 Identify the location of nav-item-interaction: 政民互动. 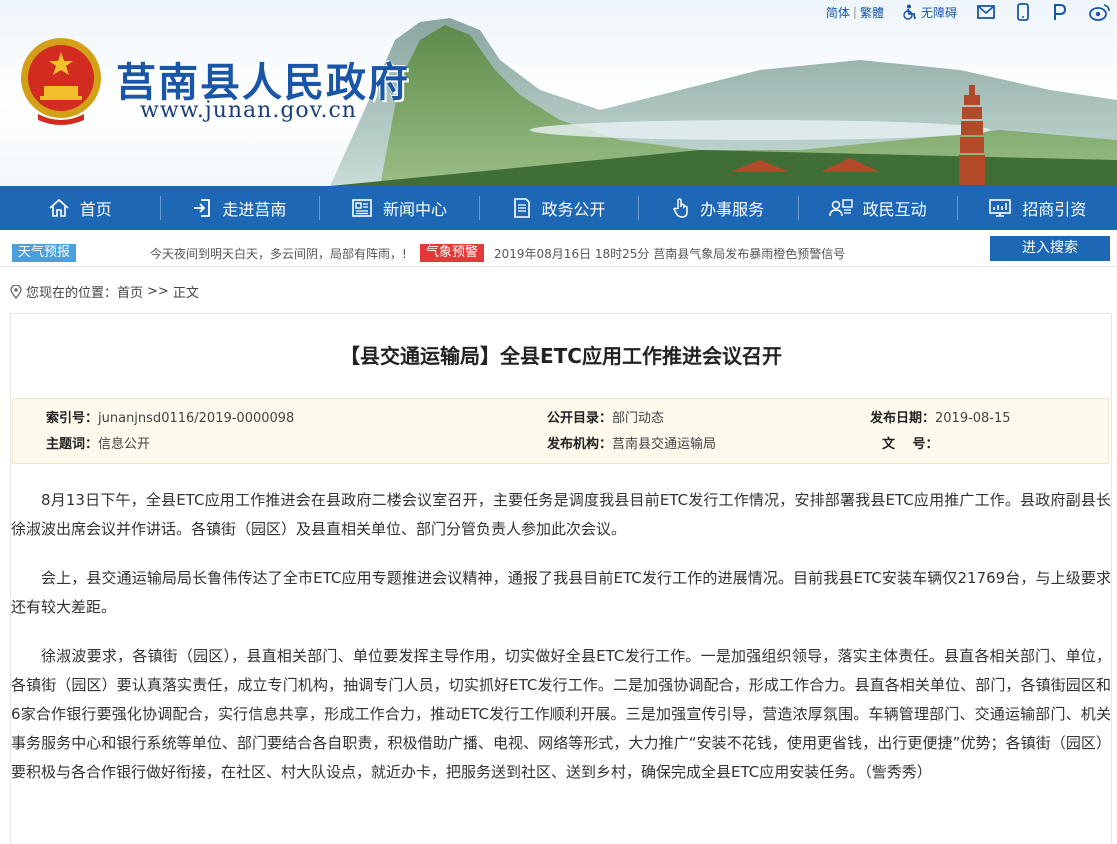
(877, 208).